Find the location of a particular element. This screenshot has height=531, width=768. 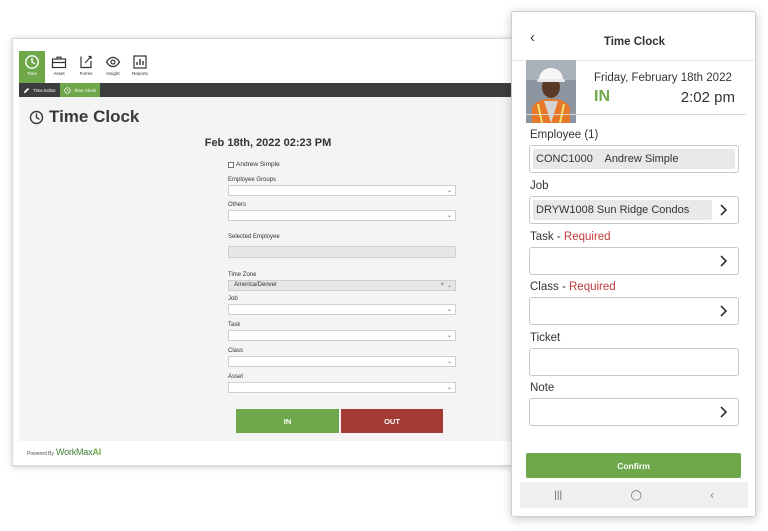

nav-forms: Forms is located at coordinates (86, 67).